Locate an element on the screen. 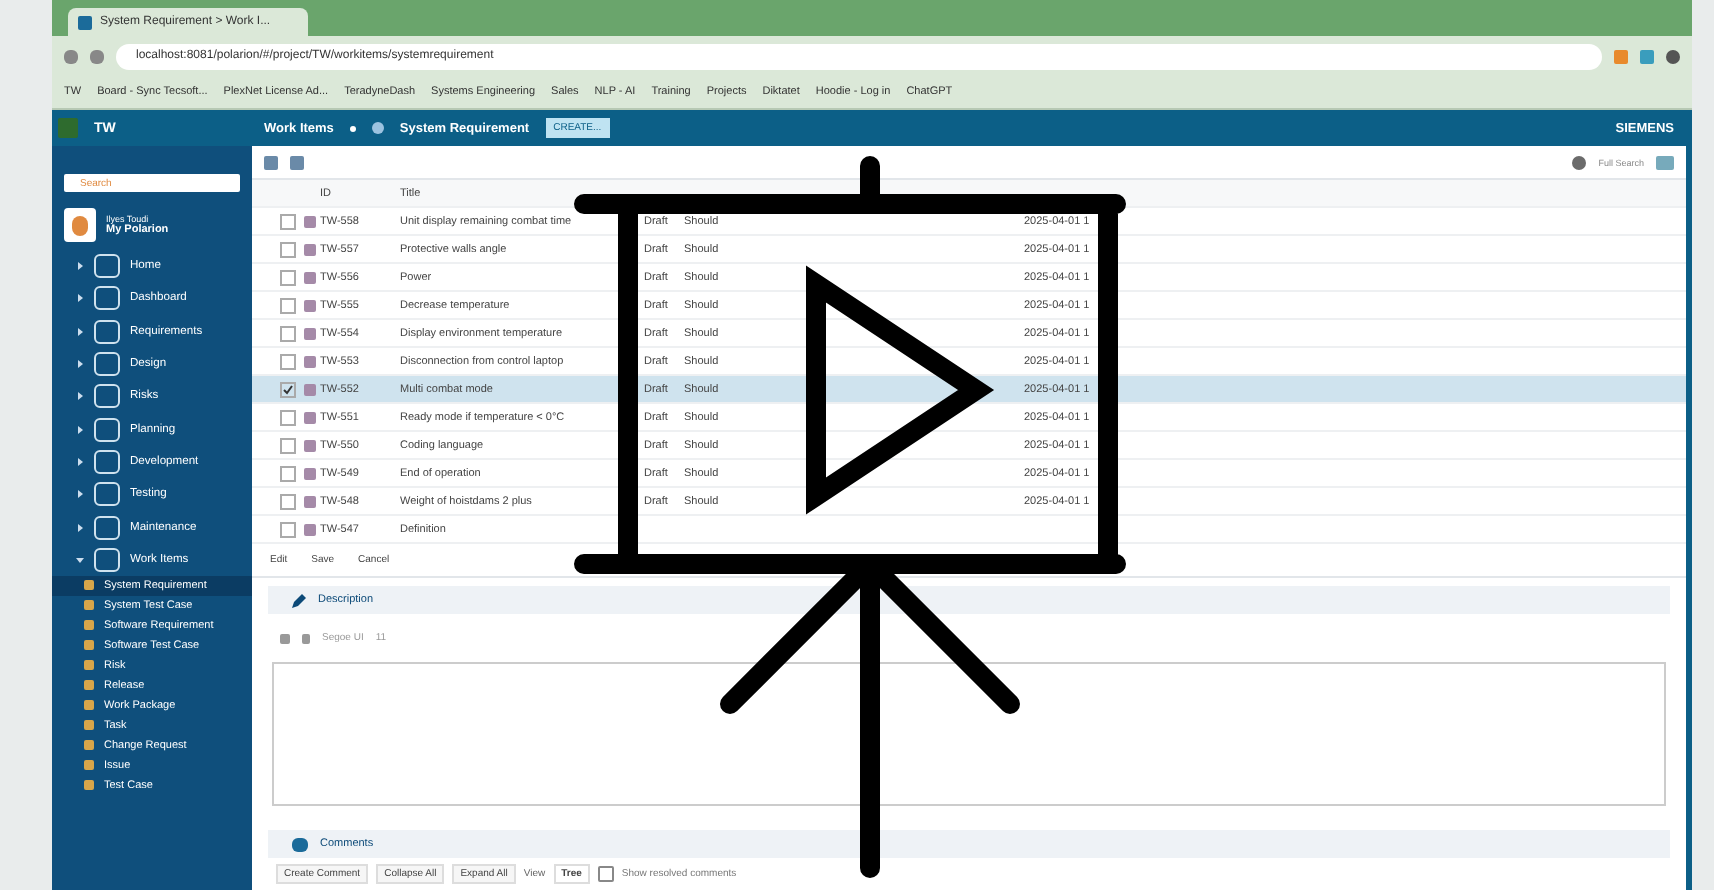 This screenshot has width=1714, height=890. avatar-icon is located at coordinates (80, 225).